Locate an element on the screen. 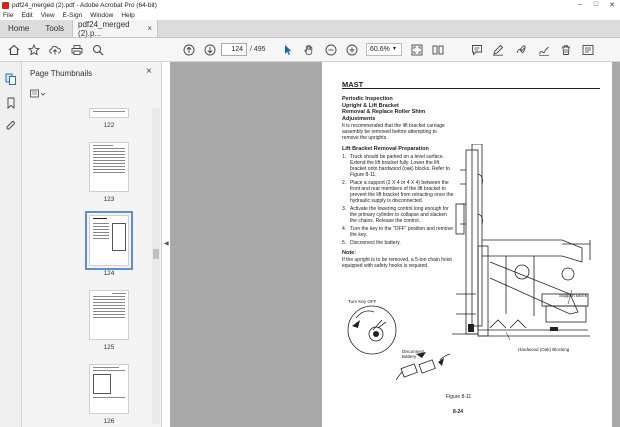  menu-view: View is located at coordinates (48, 15).